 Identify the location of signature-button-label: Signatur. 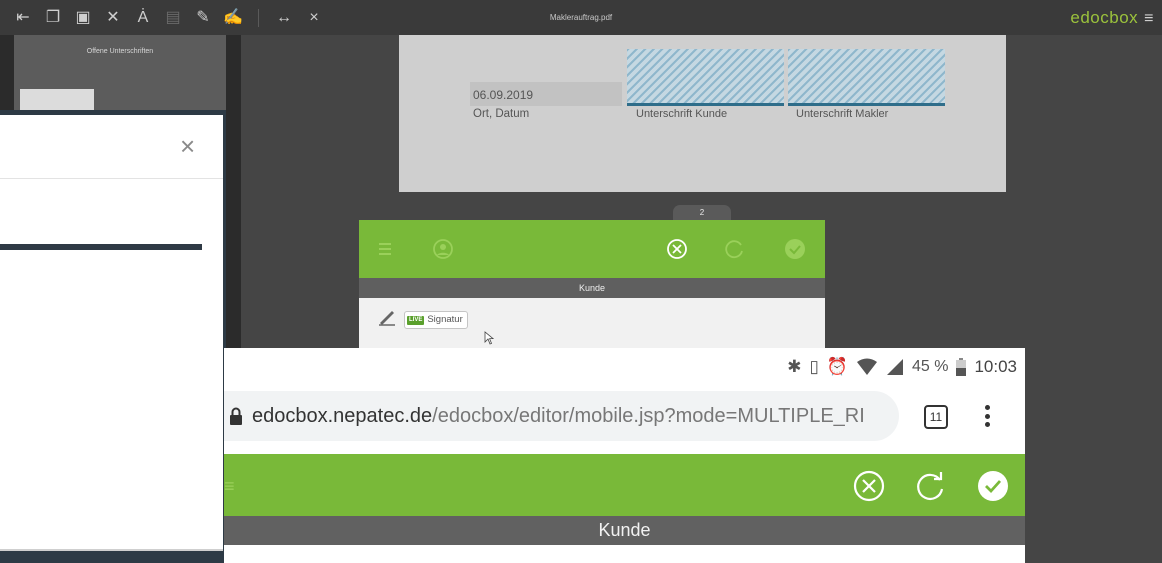
(445, 319).